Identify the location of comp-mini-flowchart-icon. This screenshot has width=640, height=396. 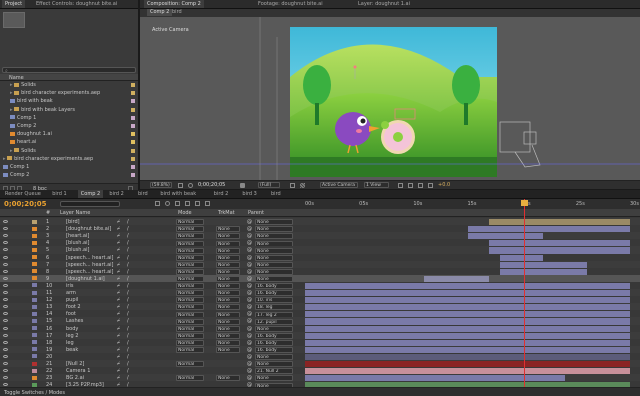
(157, 203).